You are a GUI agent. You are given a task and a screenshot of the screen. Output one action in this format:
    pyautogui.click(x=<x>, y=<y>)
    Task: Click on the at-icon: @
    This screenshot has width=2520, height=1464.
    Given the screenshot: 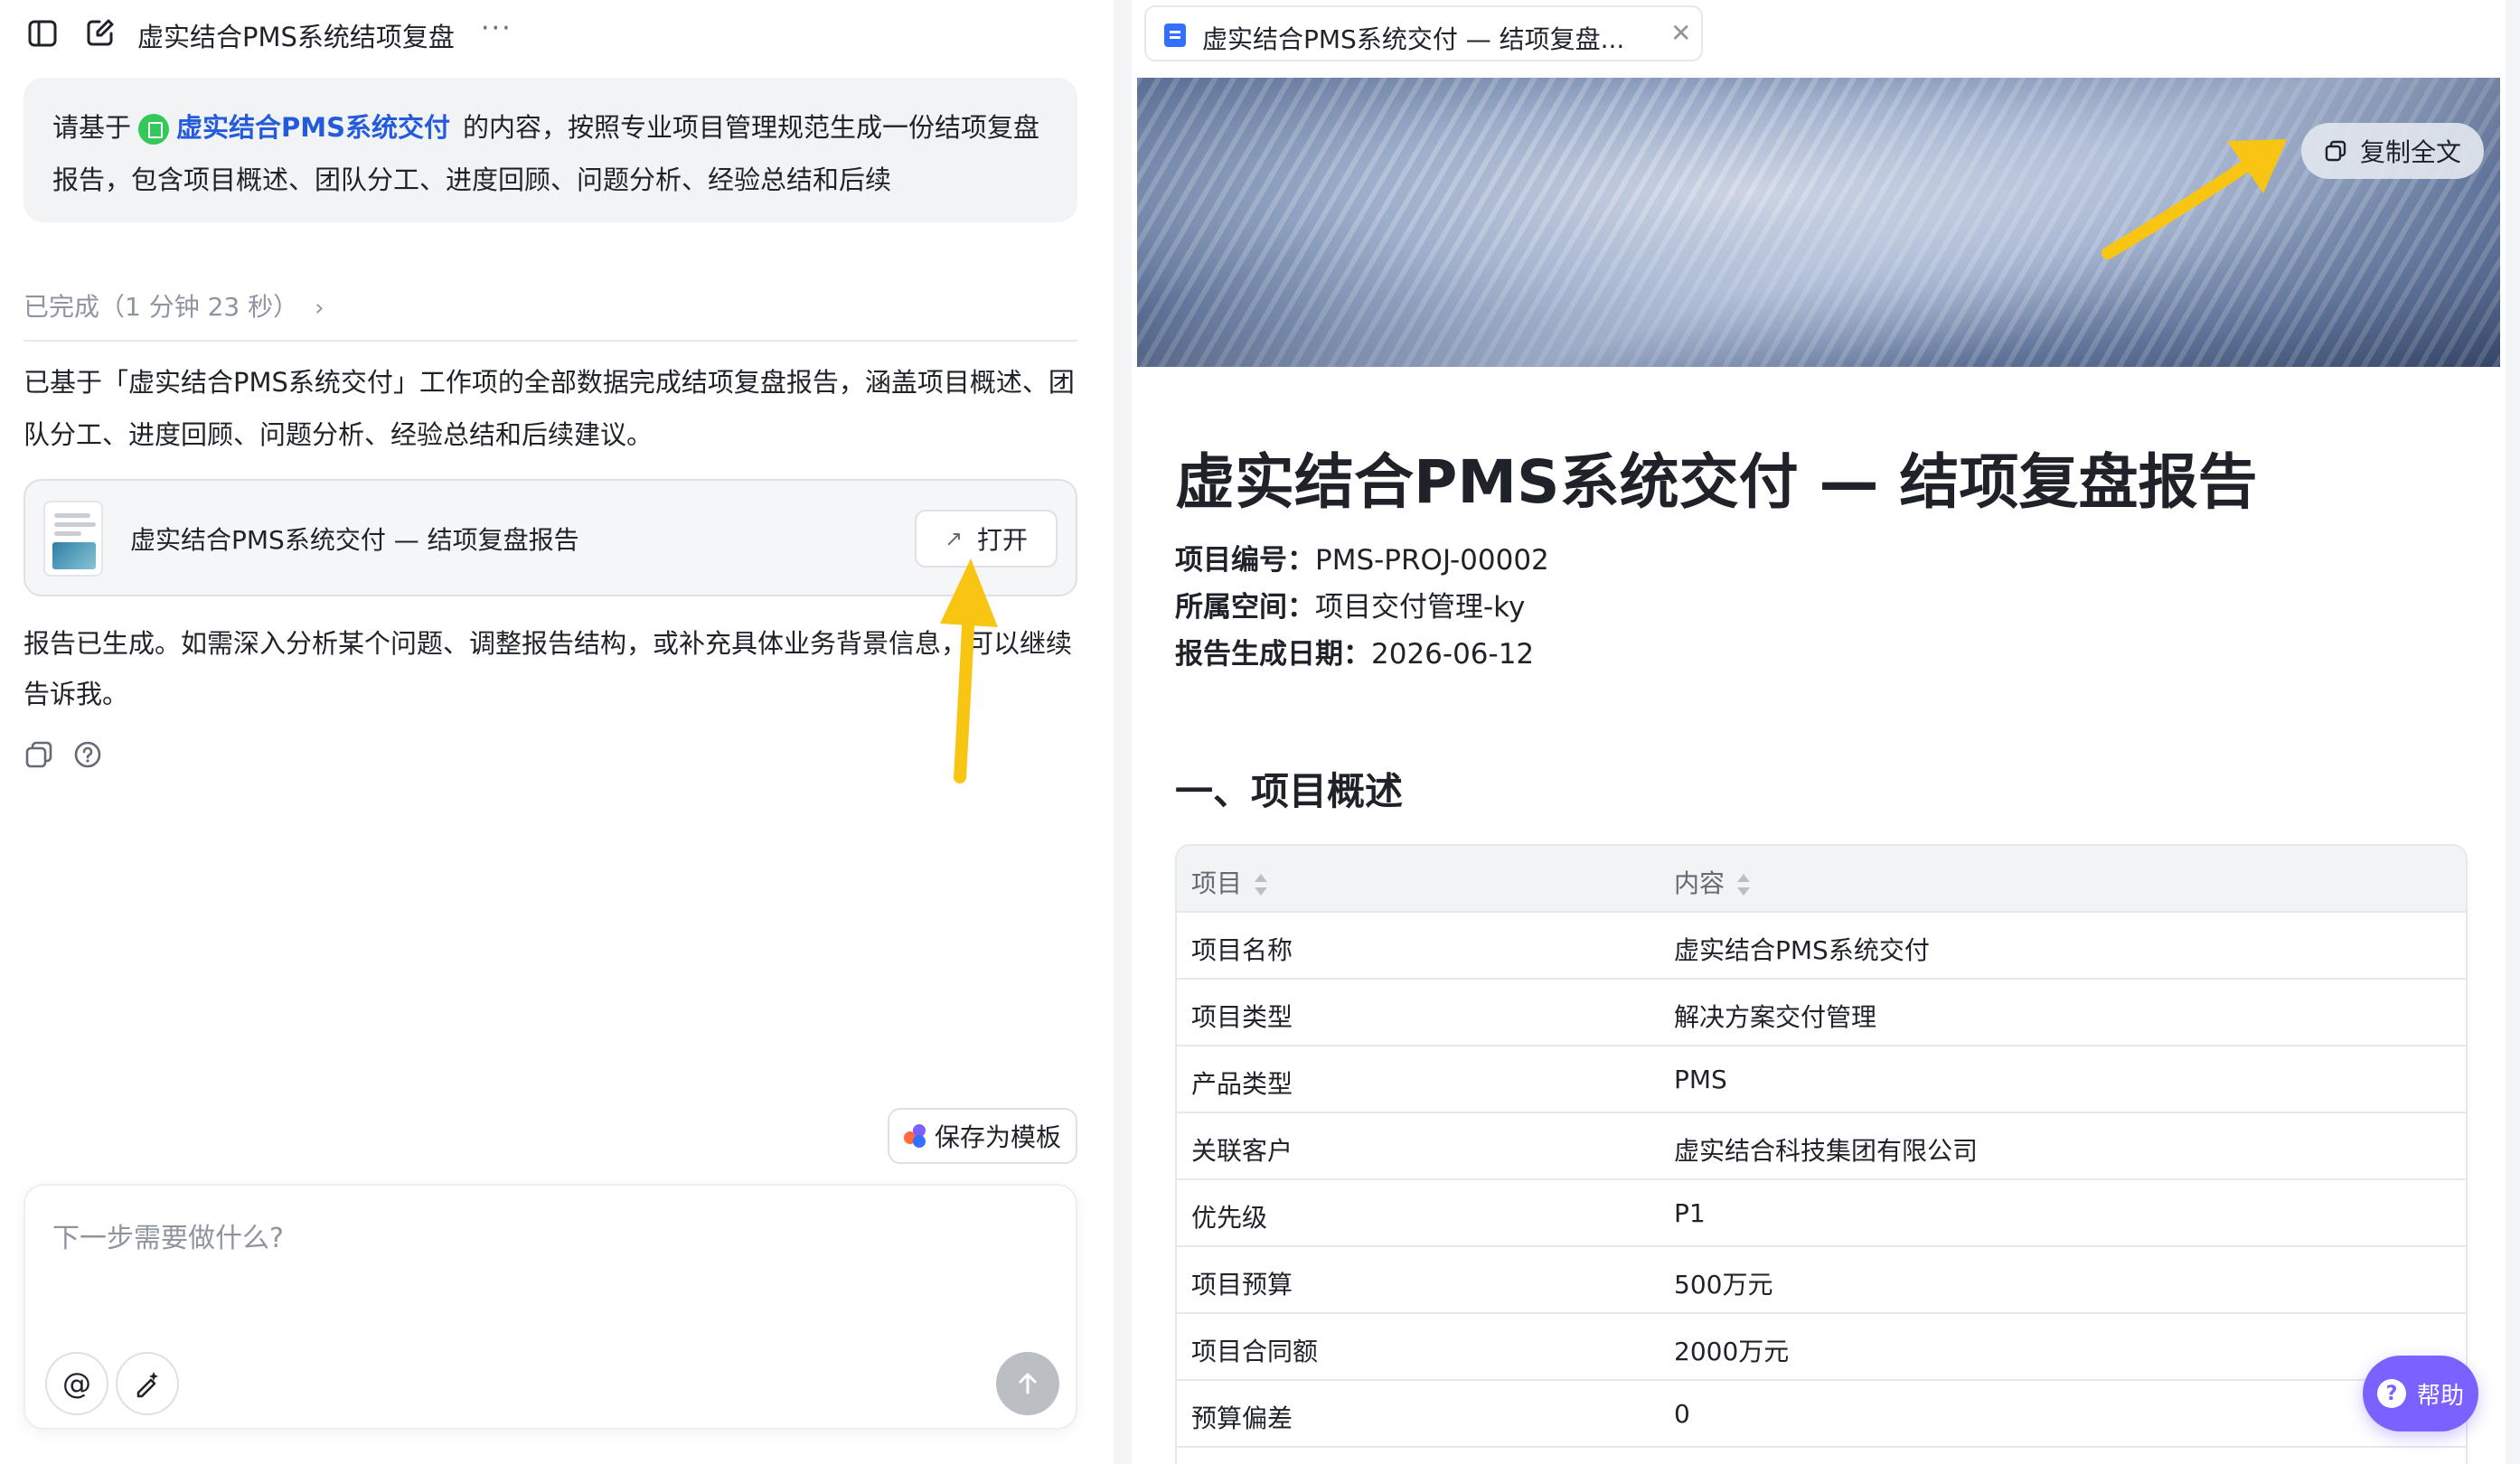 What is the action you would take?
    pyautogui.click(x=76, y=1383)
    